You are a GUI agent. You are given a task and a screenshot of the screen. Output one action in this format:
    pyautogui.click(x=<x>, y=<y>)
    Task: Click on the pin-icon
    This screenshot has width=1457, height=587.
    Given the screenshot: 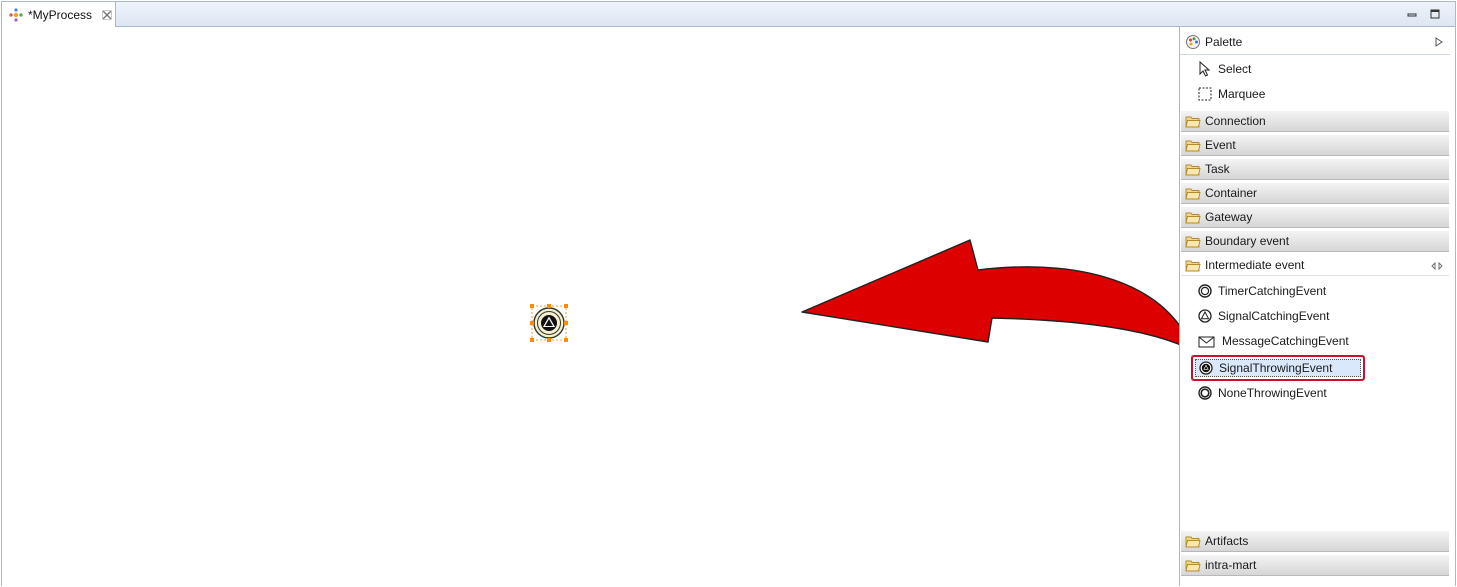 What is the action you would take?
    pyautogui.click(x=1437, y=266)
    